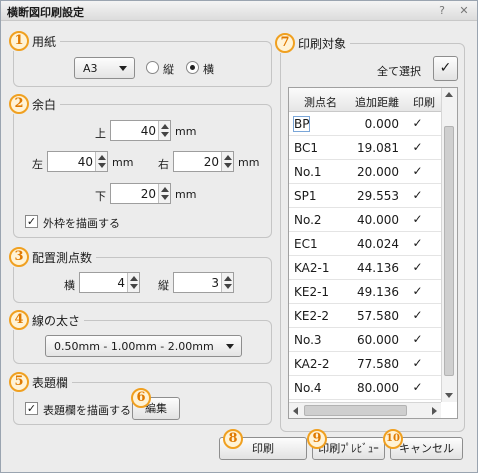  What do you see at coordinates (104, 68) in the screenshot?
I see `paper-size-select: A3` at bounding box center [104, 68].